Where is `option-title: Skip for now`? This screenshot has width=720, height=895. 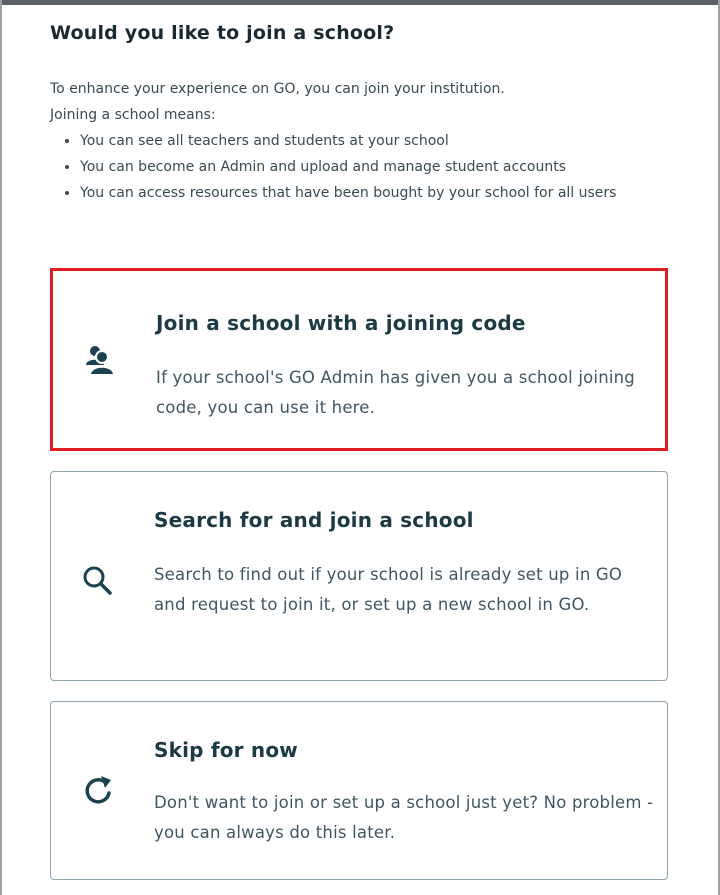 option-title: Skip for now is located at coordinates (226, 750).